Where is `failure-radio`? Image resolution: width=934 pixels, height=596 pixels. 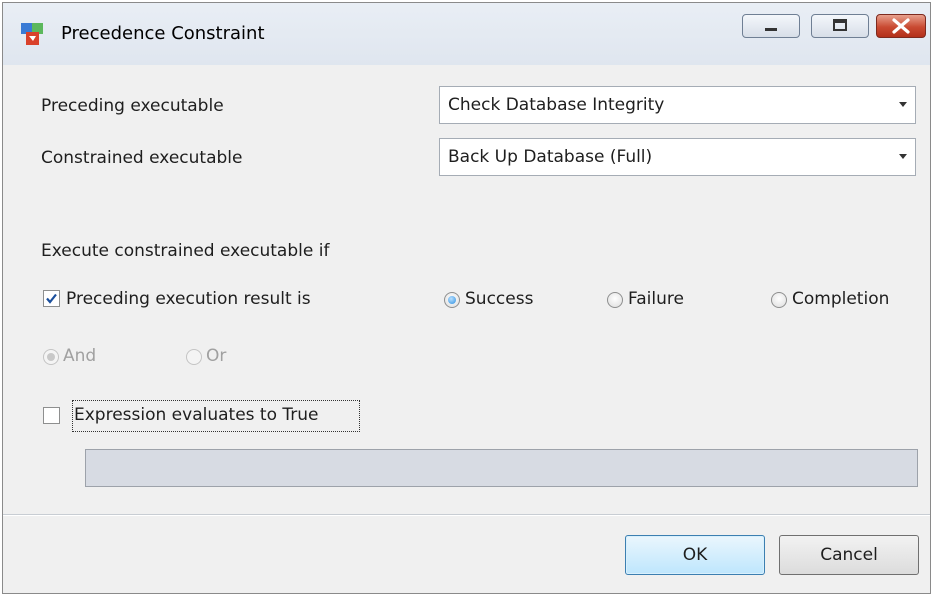 failure-radio is located at coordinates (615, 300).